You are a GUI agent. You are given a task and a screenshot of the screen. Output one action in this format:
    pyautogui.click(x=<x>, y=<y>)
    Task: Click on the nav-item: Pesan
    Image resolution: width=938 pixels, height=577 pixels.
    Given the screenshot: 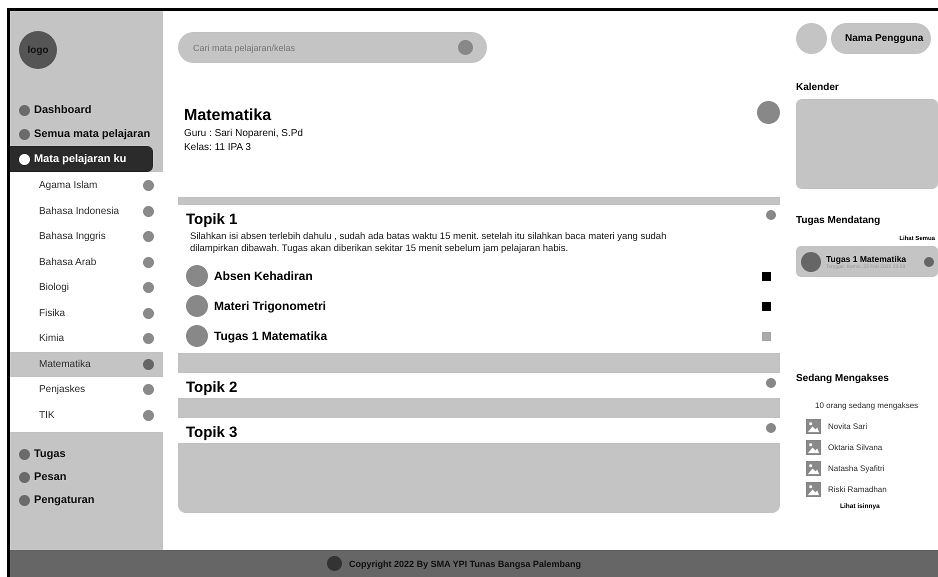 What is the action you would take?
    pyautogui.click(x=86, y=477)
    